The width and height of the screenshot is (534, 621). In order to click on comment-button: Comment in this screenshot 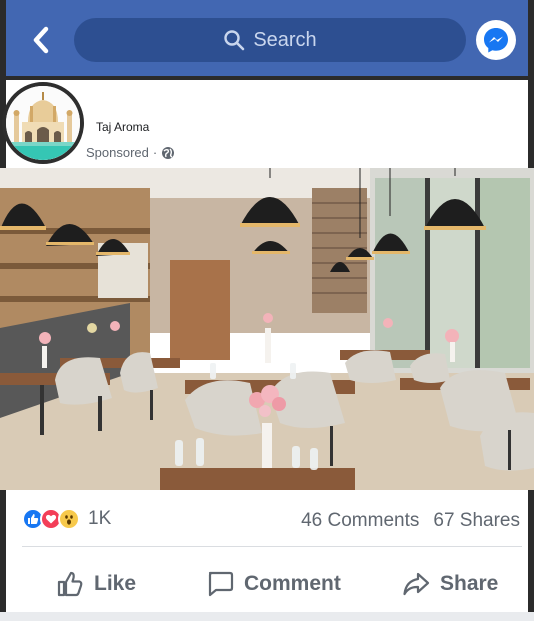, I will do `click(273, 584)`.